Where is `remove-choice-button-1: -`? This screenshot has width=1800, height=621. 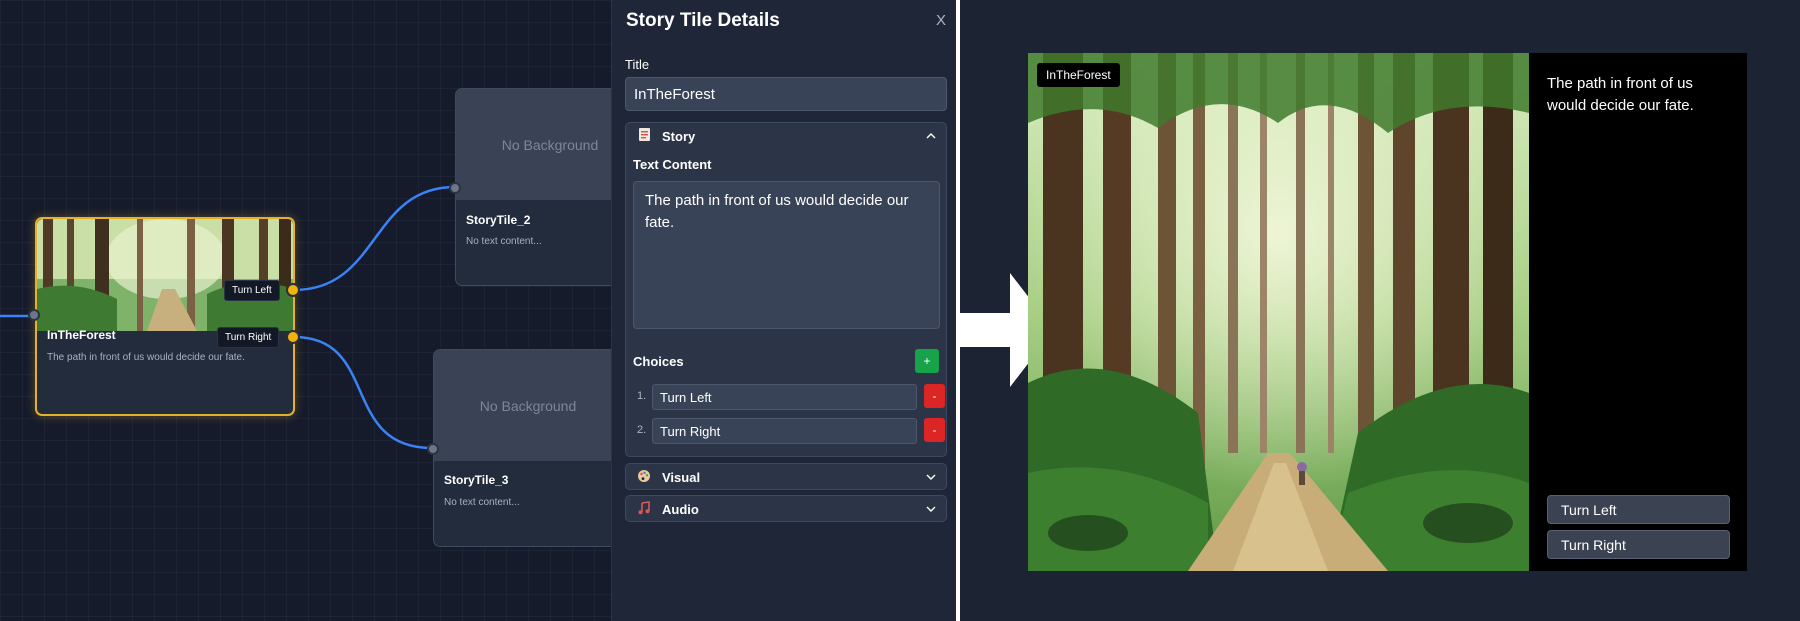
remove-choice-button-1: - is located at coordinates (934, 396).